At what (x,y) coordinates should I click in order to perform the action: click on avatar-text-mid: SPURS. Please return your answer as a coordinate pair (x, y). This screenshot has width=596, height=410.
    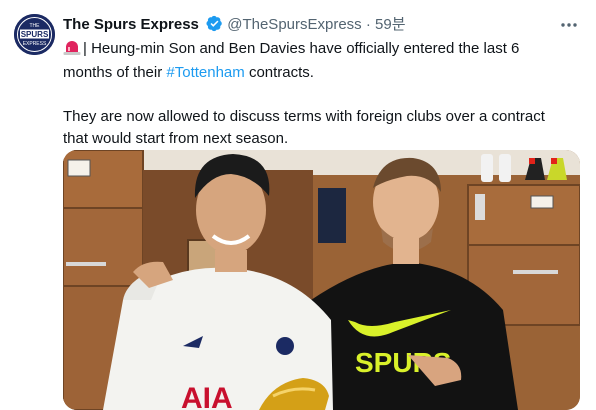
    Looking at the image, I should click on (35, 34).